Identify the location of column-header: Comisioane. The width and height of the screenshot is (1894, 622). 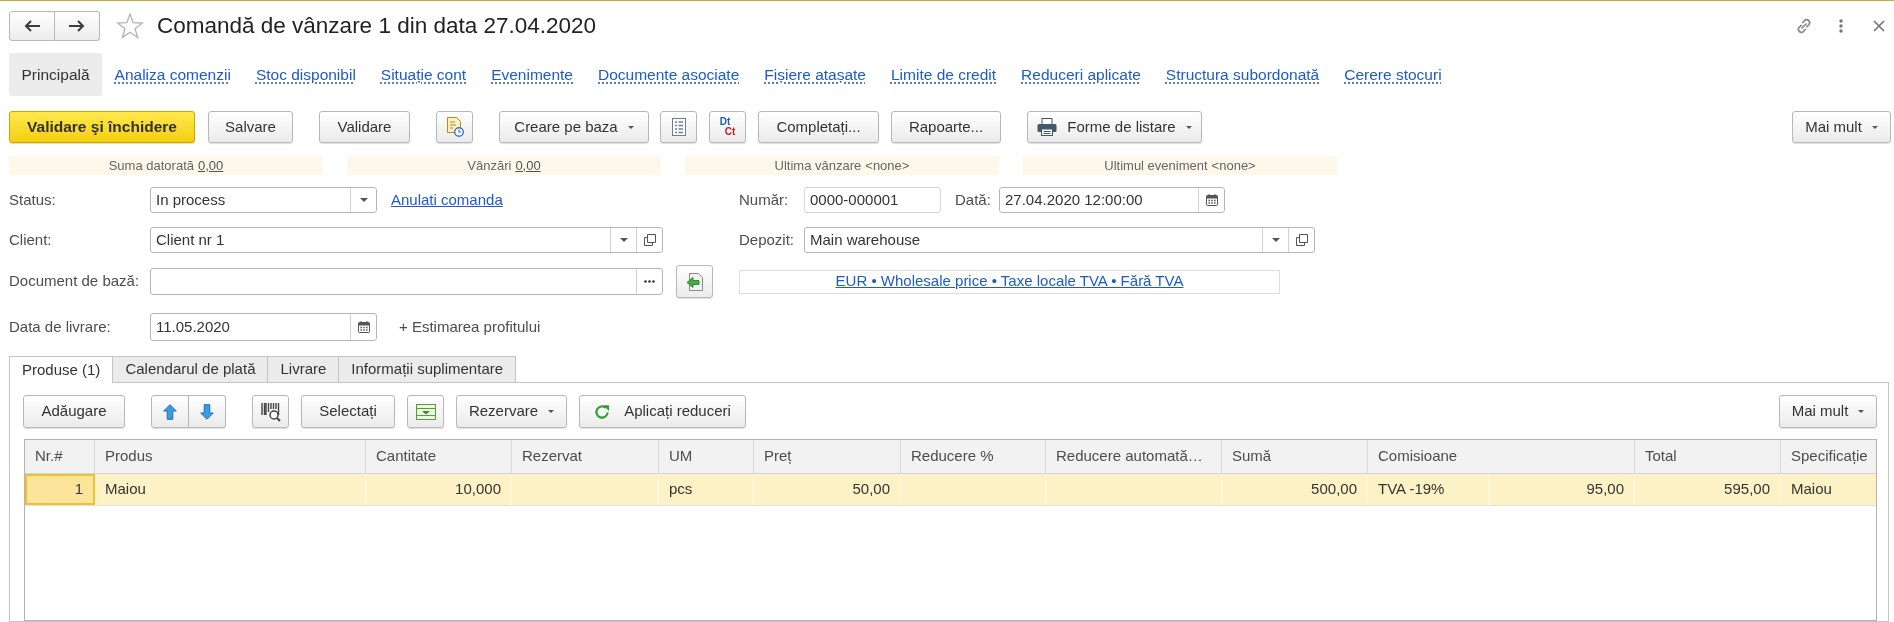
(1501, 456).